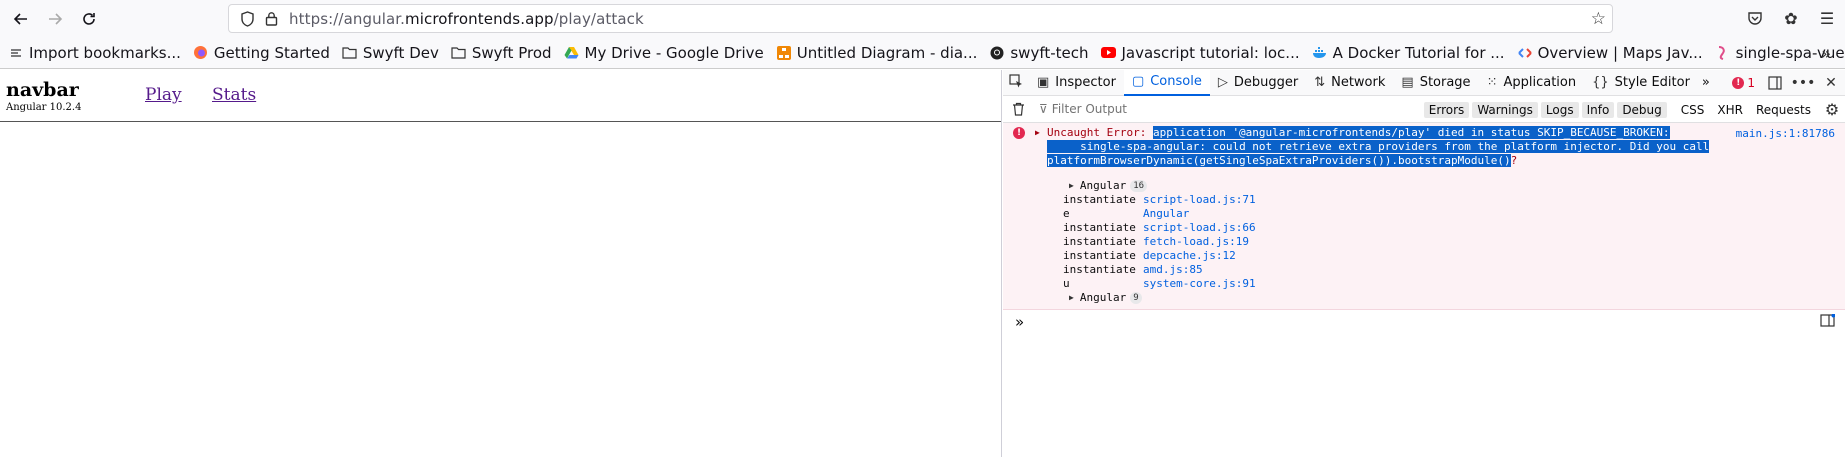 The image size is (1845, 457). I want to click on more-tabs-button: », so click(1706, 83).